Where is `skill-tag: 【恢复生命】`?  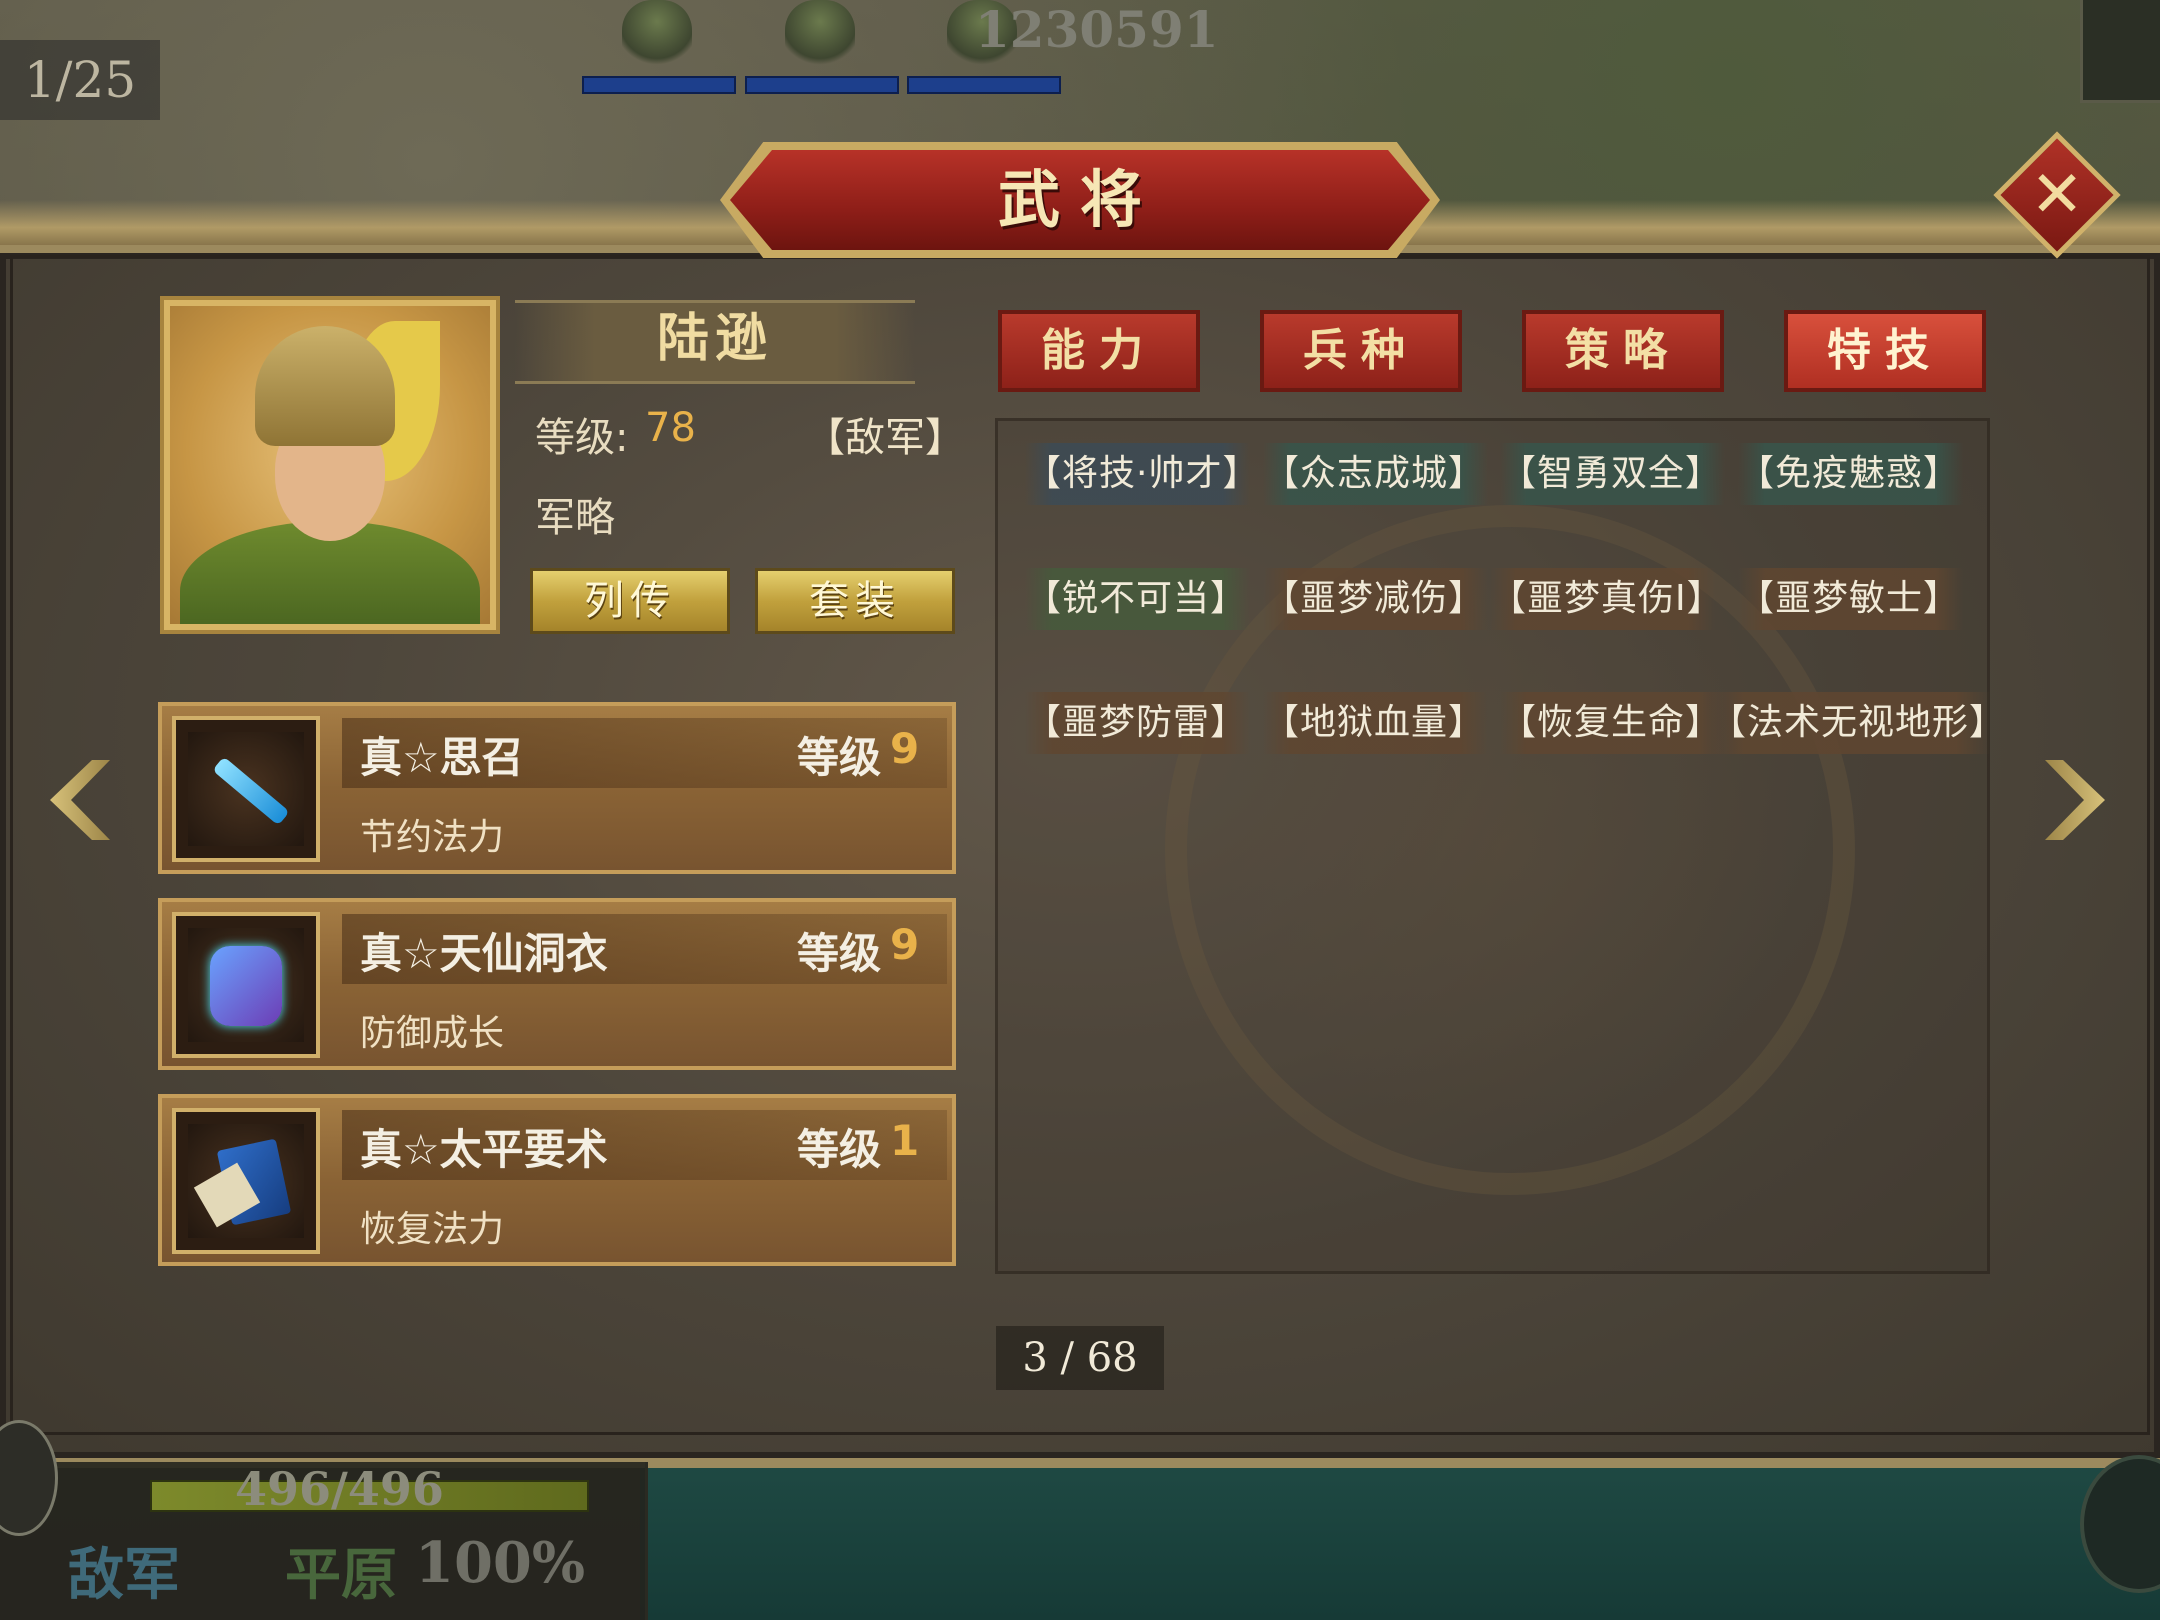 skill-tag: 【恢复生命】 is located at coordinates (1612, 723).